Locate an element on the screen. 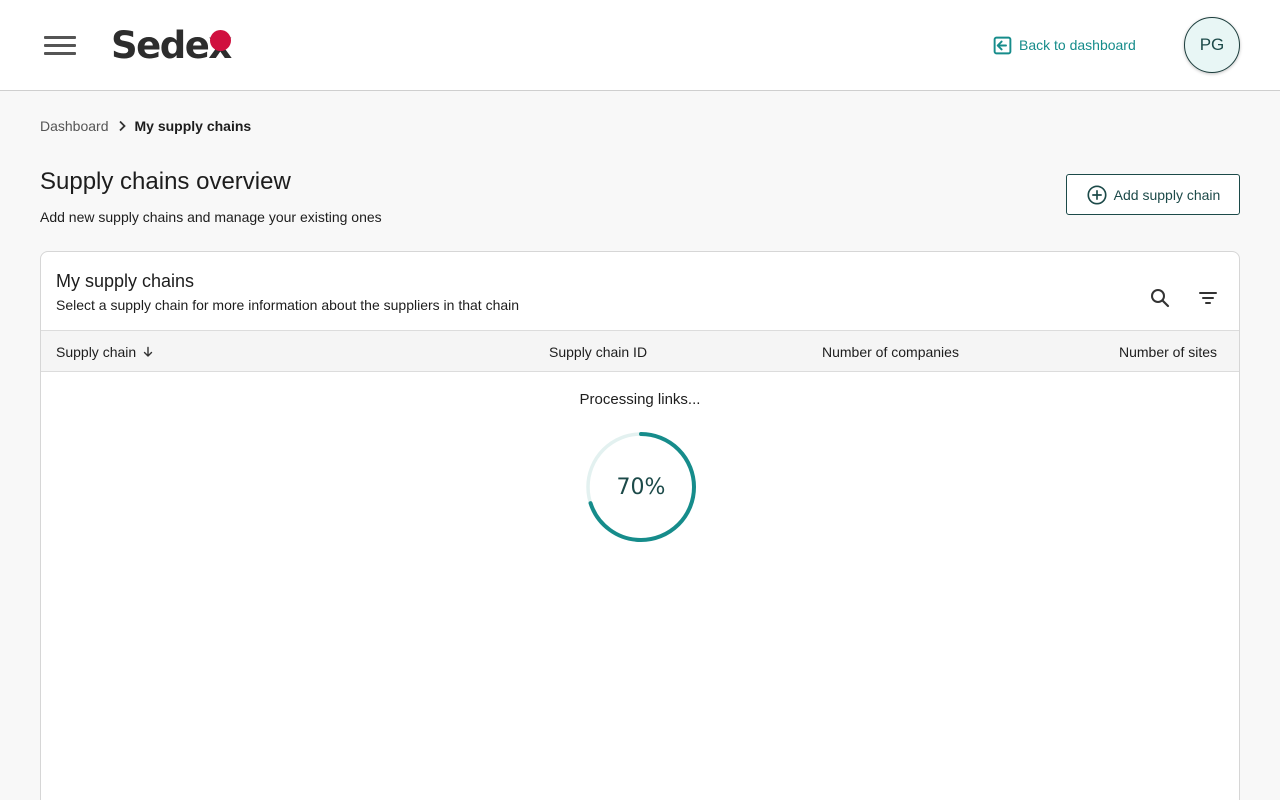  column-header-supply-chain: Supply chain is located at coordinates (105, 352).